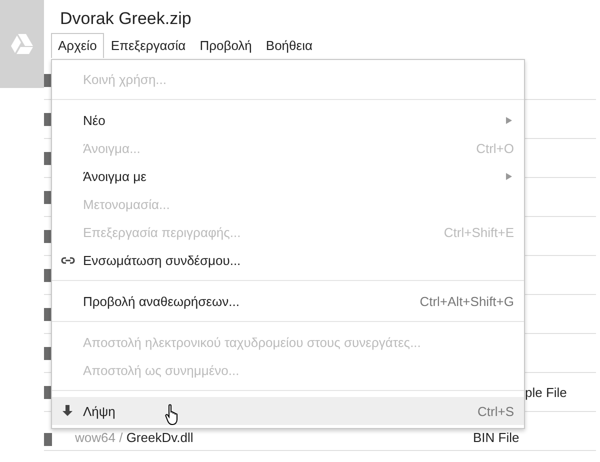  What do you see at coordinates (67, 411) in the screenshot?
I see `download-icon` at bounding box center [67, 411].